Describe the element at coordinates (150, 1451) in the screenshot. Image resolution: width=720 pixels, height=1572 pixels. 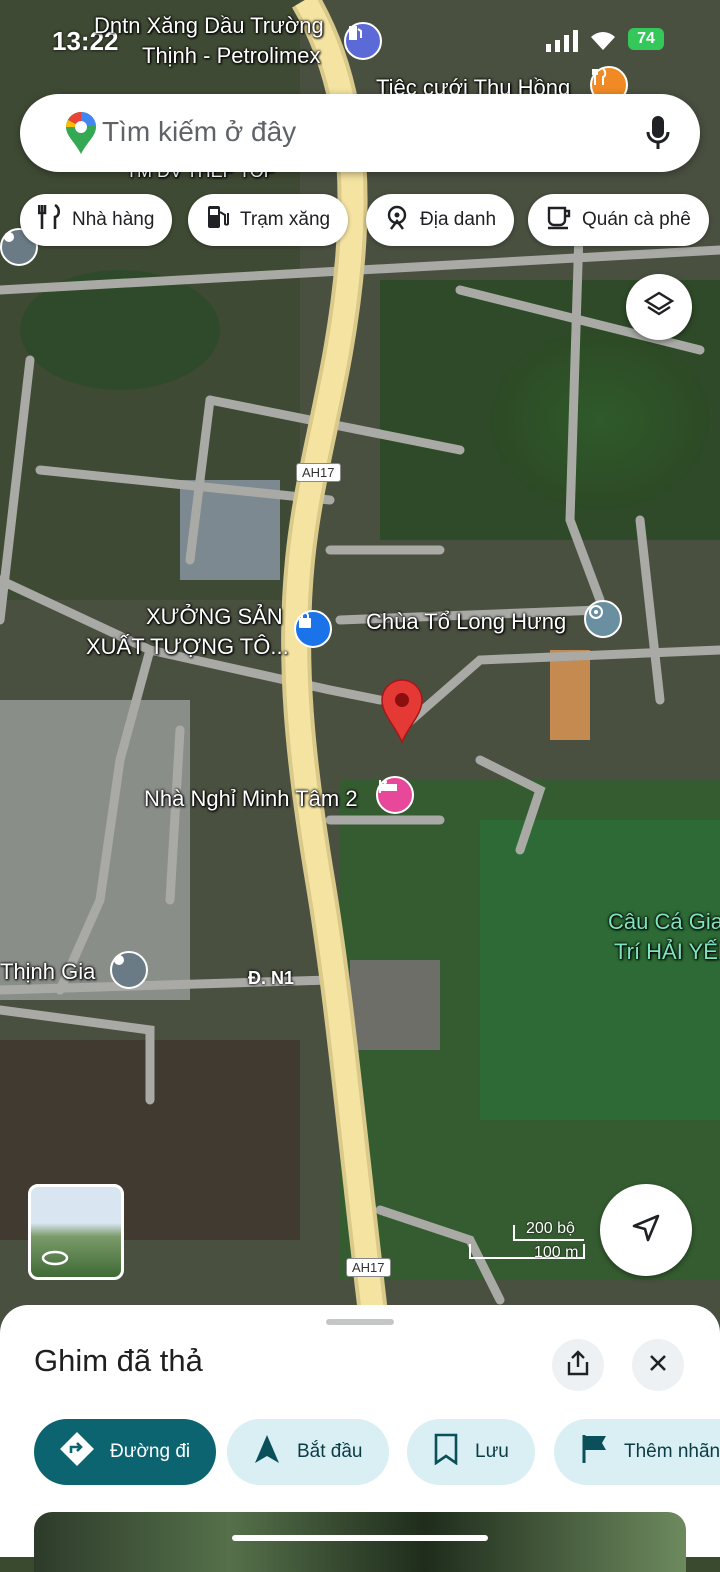
I see `directions-label: Đường đi` at that location.